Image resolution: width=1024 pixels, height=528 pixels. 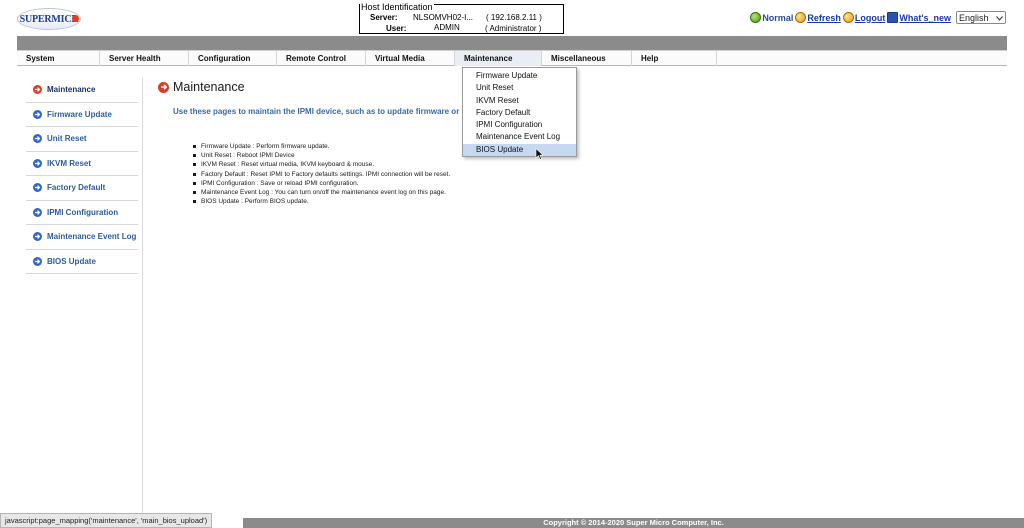 I want to click on menu-item-ikvm-reset: IKVM Reset, so click(x=519, y=101).